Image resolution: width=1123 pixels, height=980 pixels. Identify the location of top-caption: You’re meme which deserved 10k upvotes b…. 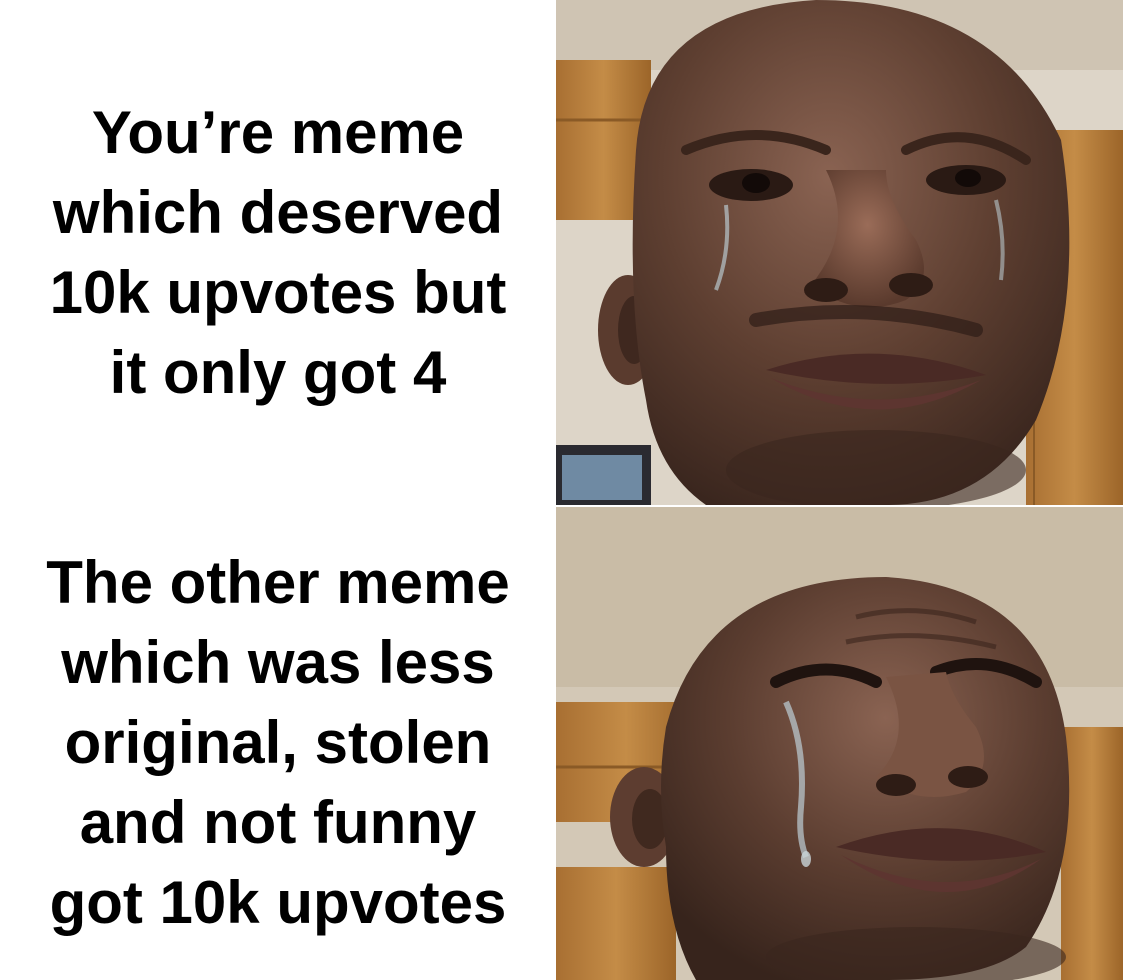
(278, 253).